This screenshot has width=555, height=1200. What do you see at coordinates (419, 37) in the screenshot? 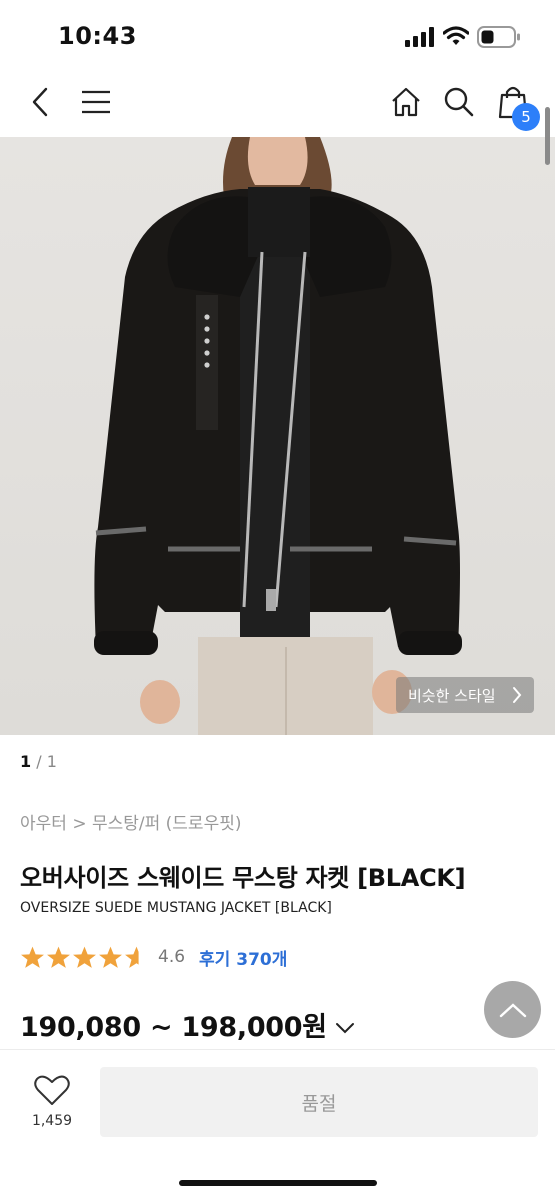
I see `signal-icon` at bounding box center [419, 37].